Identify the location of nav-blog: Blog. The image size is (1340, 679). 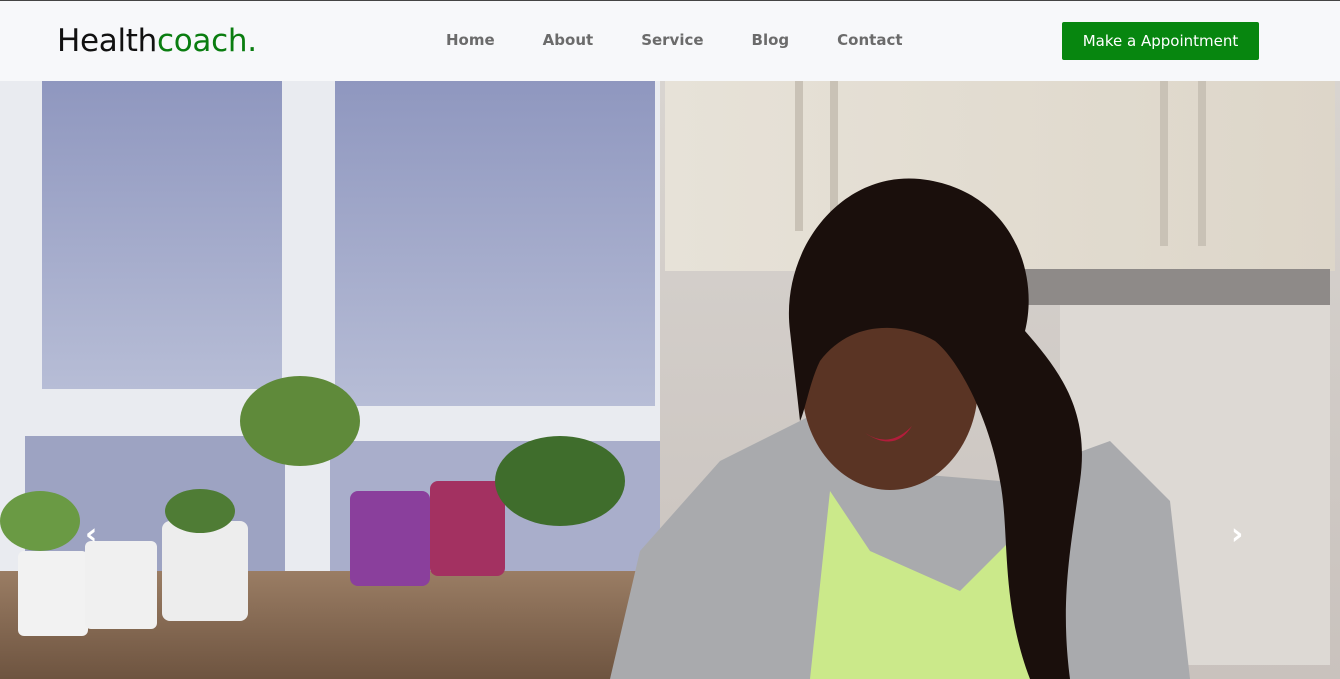
(771, 40).